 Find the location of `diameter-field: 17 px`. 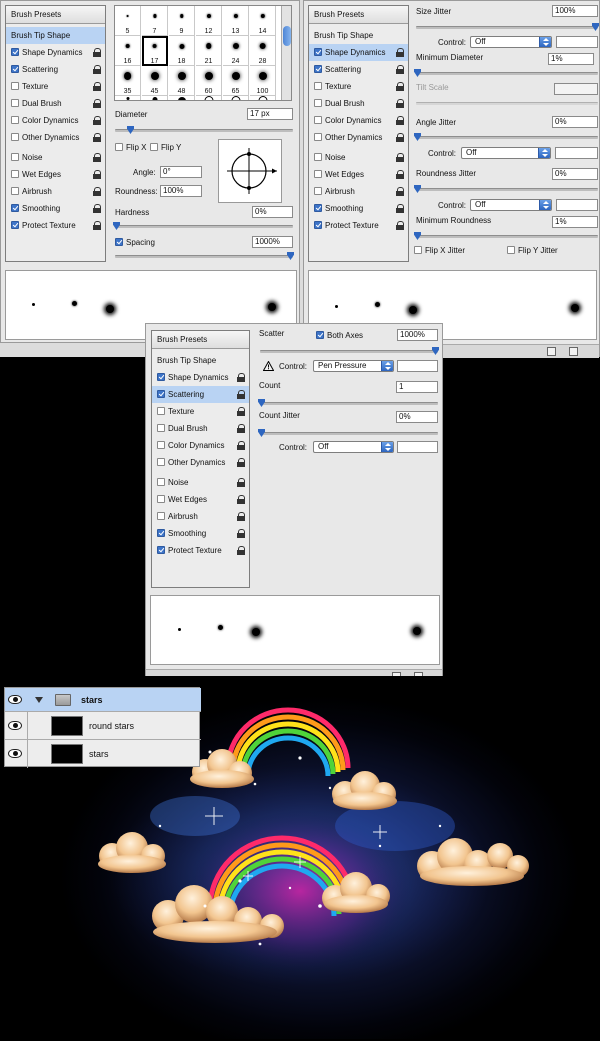

diameter-field: 17 px is located at coordinates (270, 114).